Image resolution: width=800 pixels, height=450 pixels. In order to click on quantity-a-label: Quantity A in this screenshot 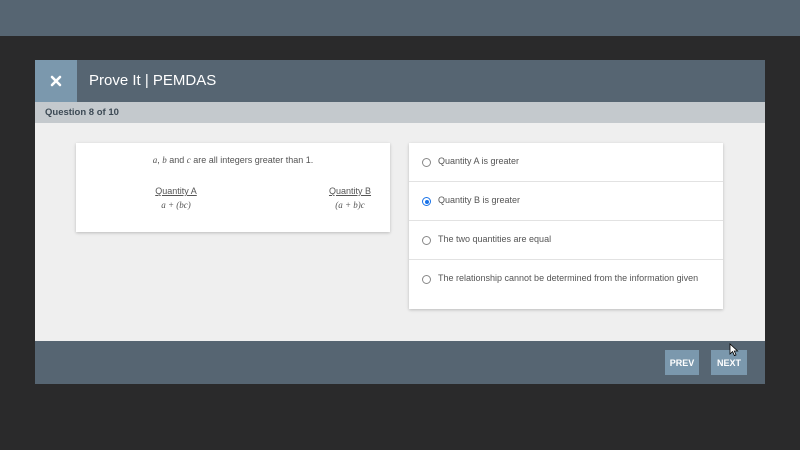, I will do `click(176, 191)`.